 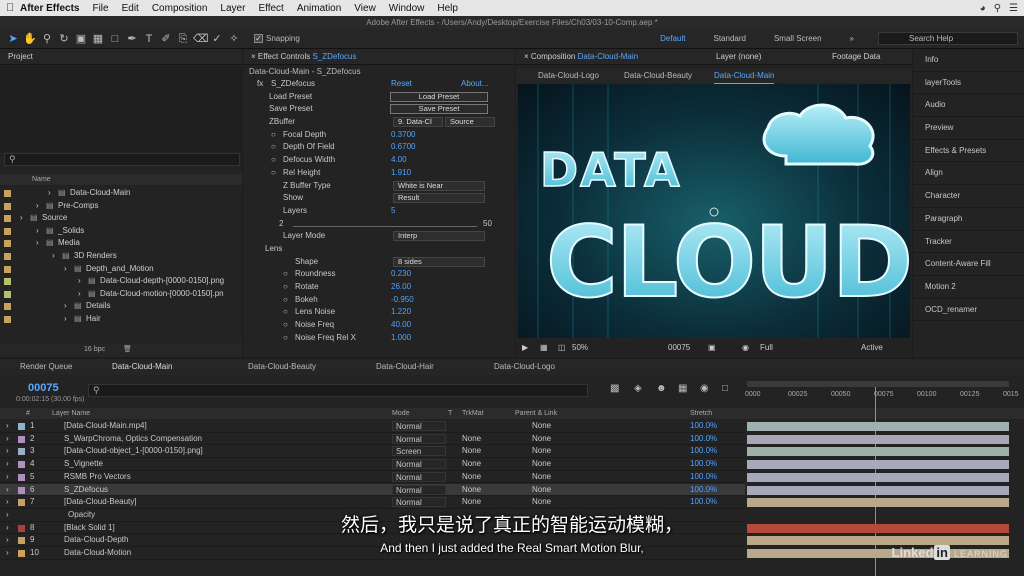 I want to click on layer-mode-select: Screen, so click(x=419, y=451).